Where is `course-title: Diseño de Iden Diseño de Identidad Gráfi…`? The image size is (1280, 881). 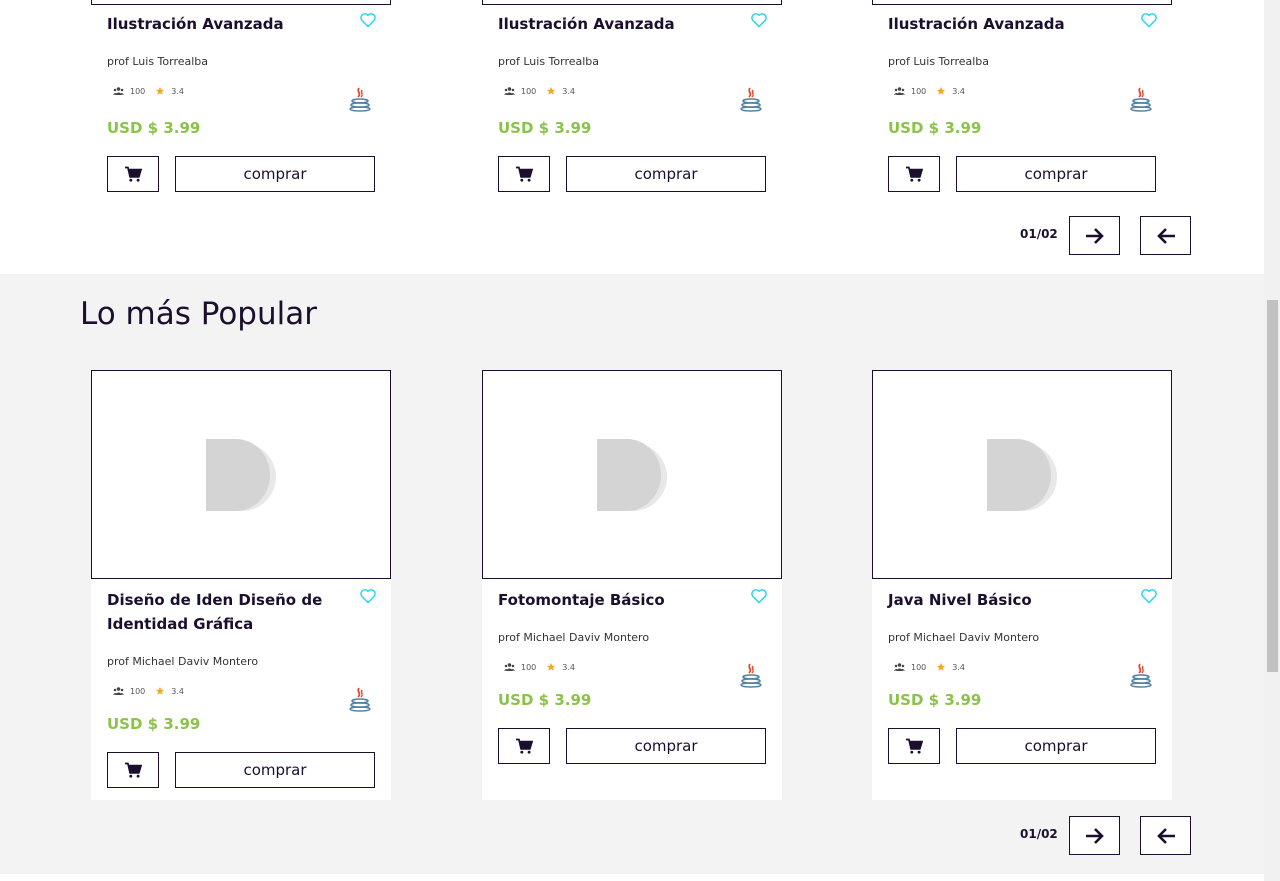 course-title: Diseño de Iden Diseño de Identidad Gráfi… is located at coordinates (215, 612).